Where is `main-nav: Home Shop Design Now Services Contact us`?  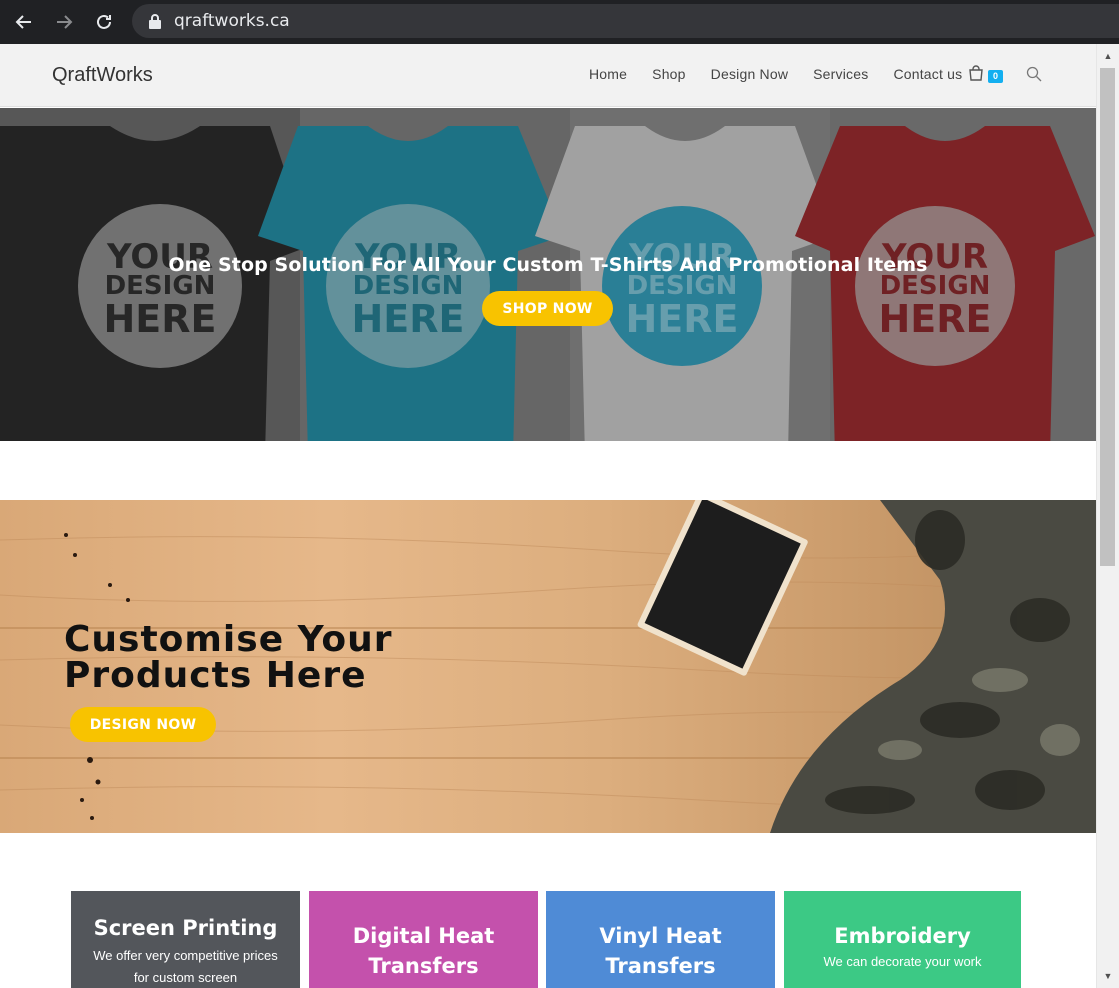 main-nav: Home Shop Design Now Services Contact us is located at coordinates (788, 74).